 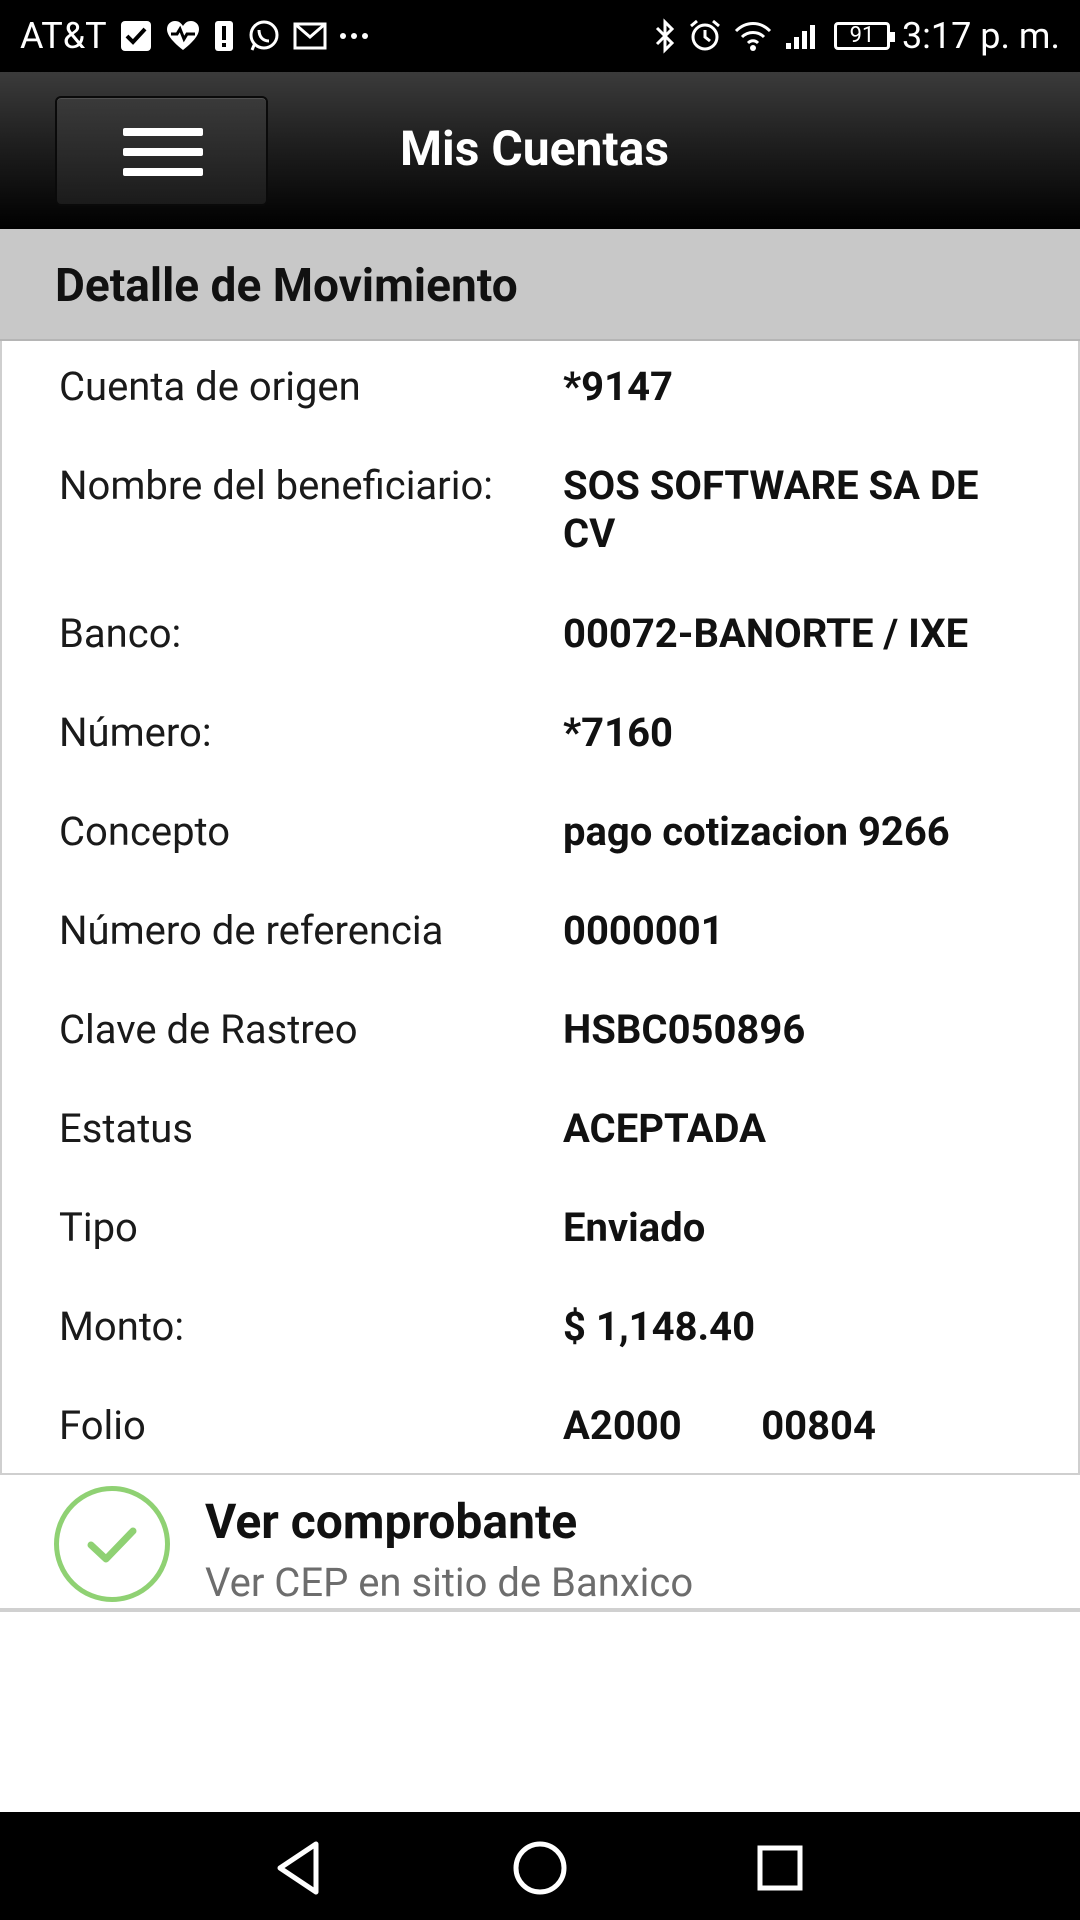 What do you see at coordinates (634, 1227) in the screenshot?
I see `detail-value: Enviado` at bounding box center [634, 1227].